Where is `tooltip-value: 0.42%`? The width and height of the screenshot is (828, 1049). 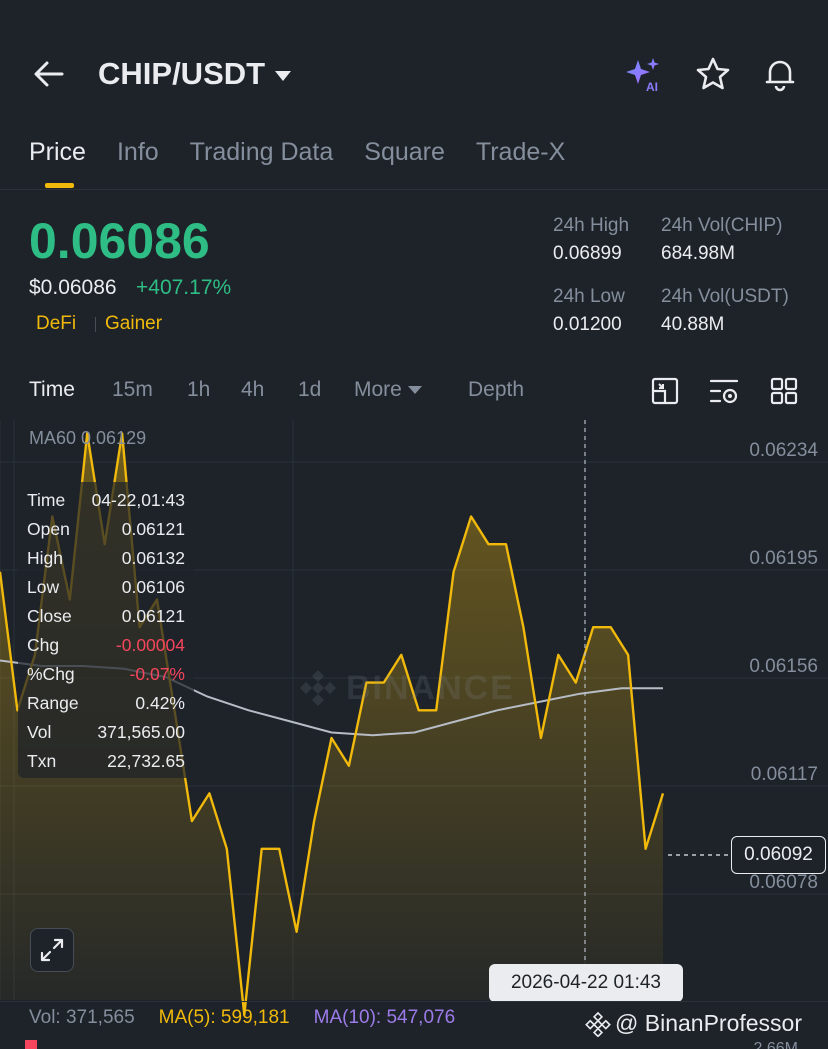
tooltip-value: 0.42% is located at coordinates (160, 703).